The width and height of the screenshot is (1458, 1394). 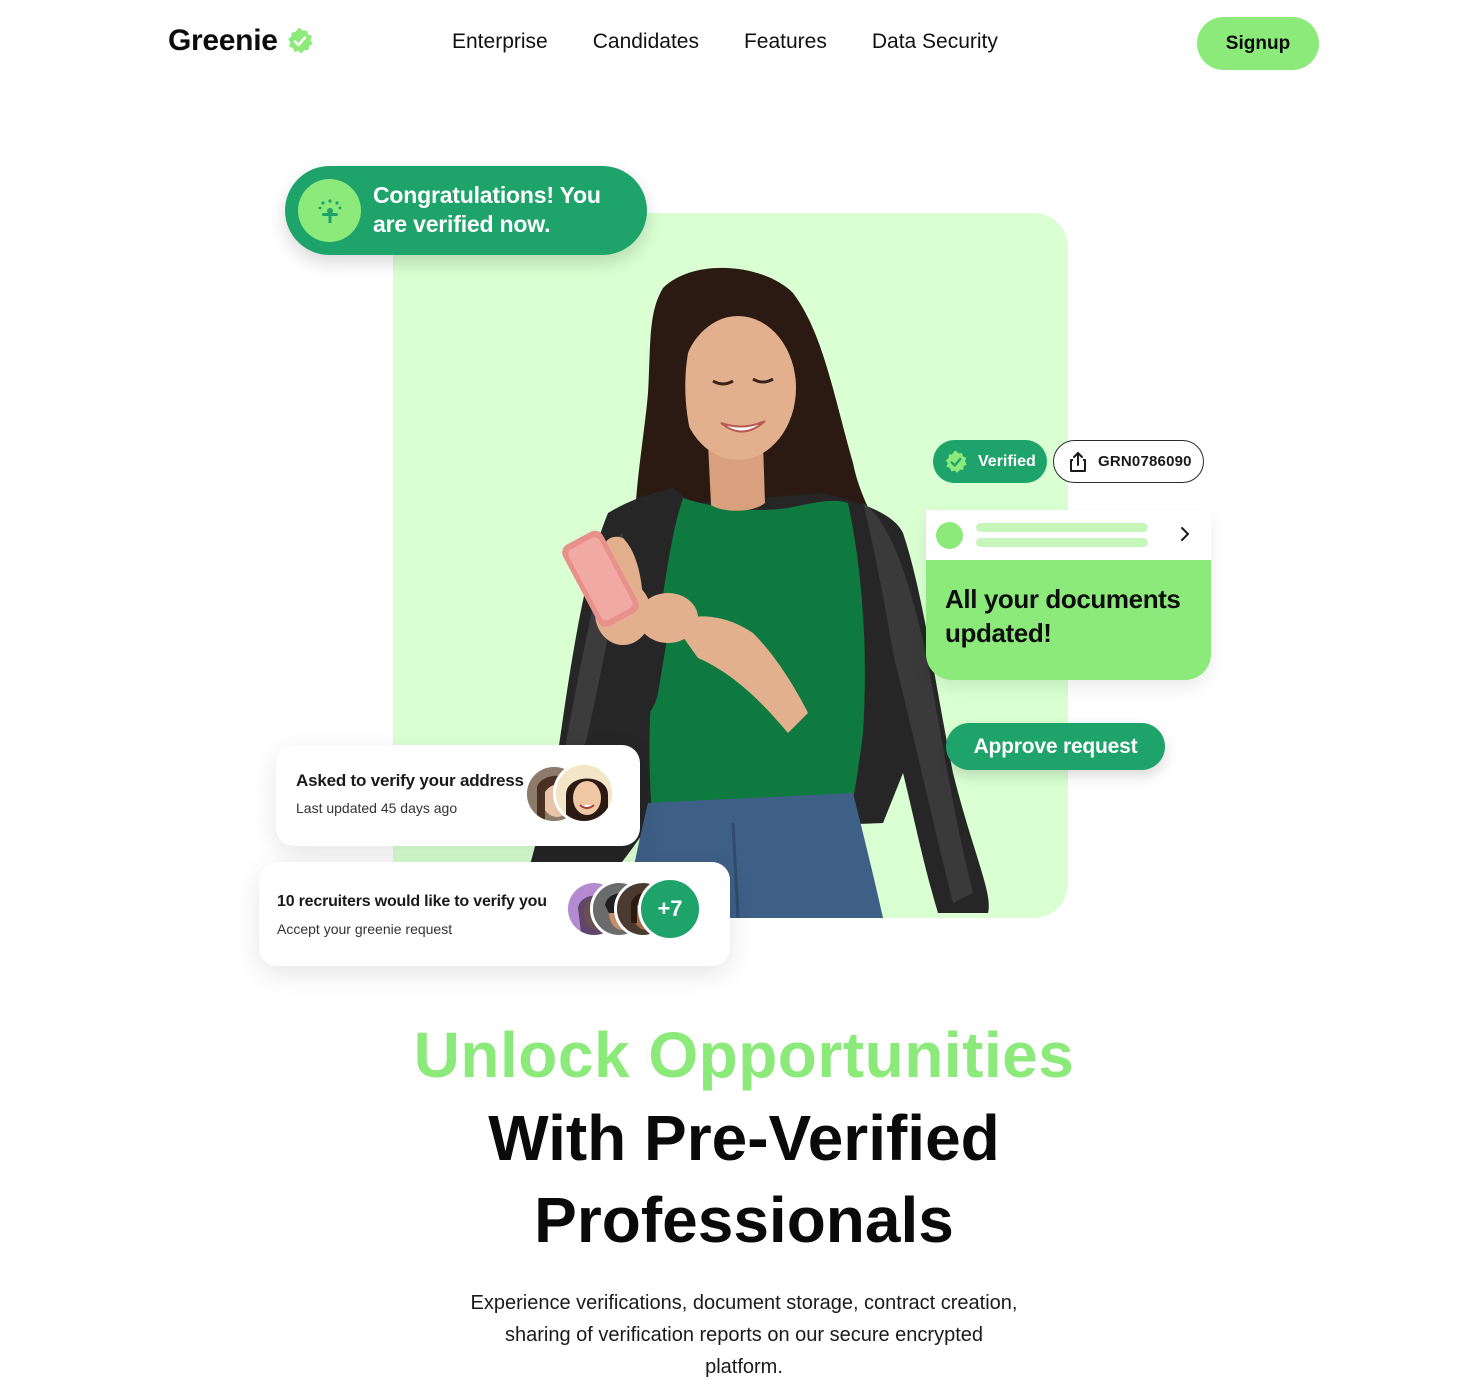 What do you see at coordinates (670, 909) in the screenshot?
I see `extra-recruiters-count: +7` at bounding box center [670, 909].